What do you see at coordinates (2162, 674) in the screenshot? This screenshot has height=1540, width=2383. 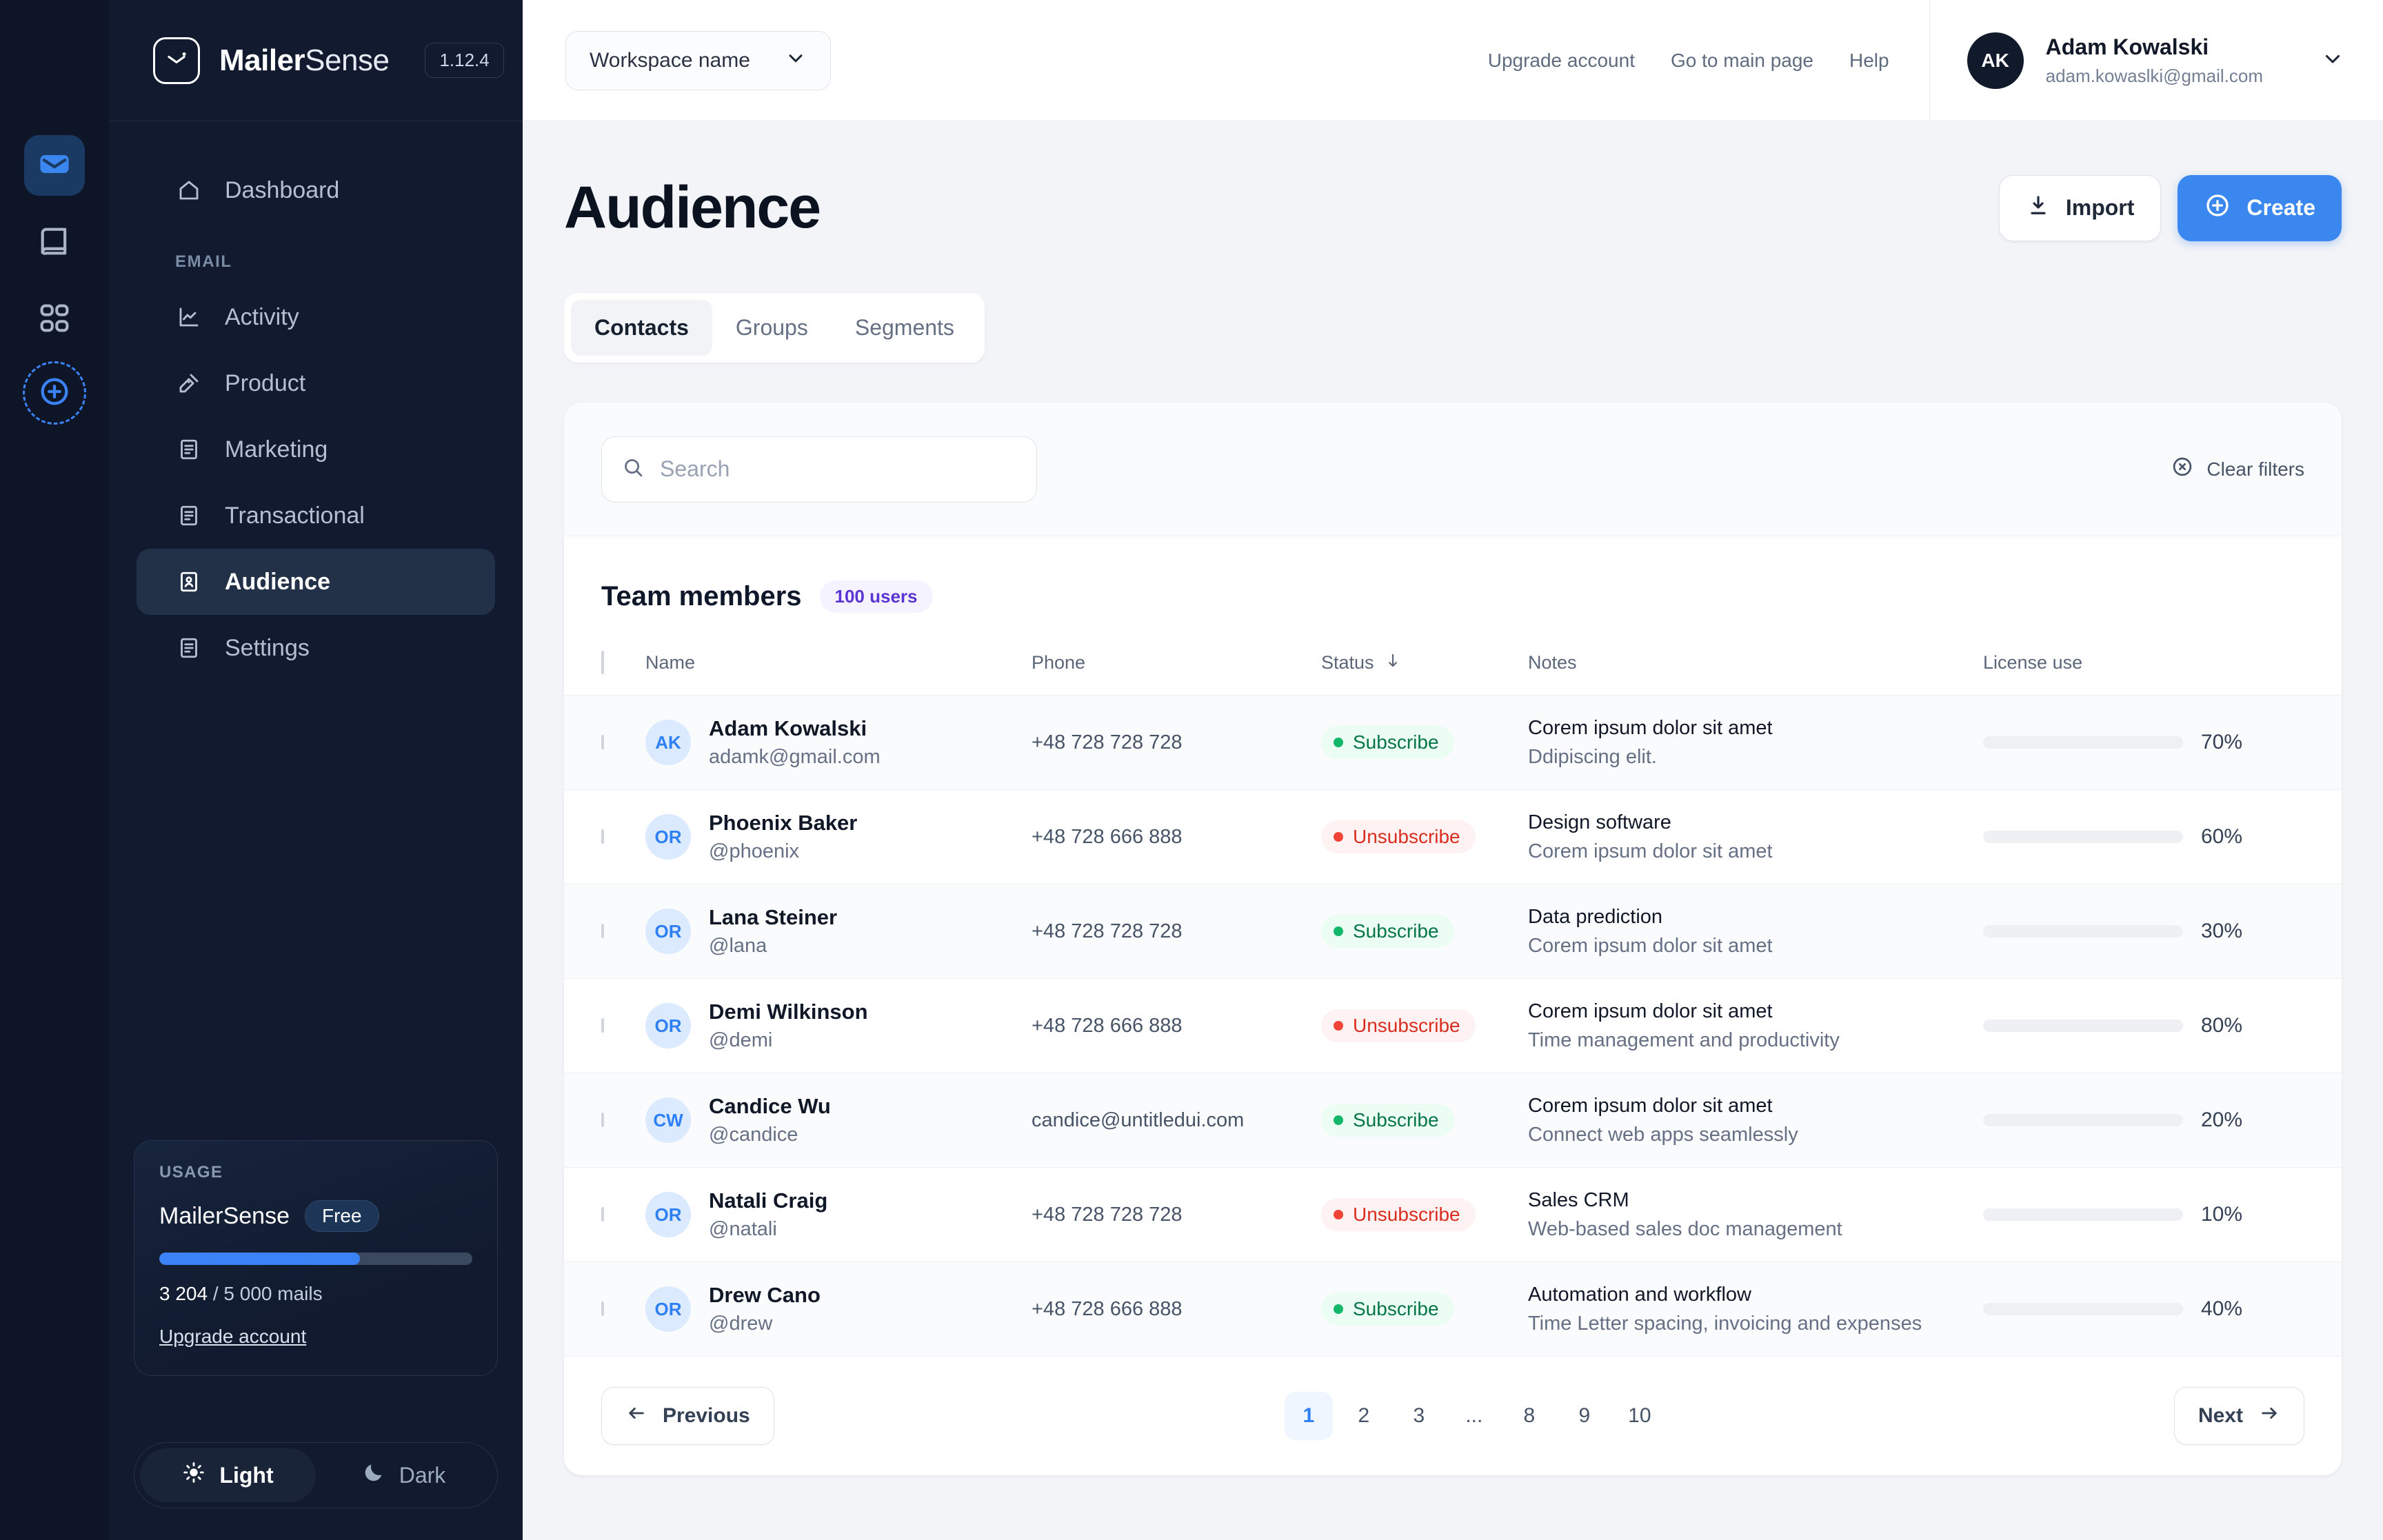 I see `column-license-use: License use` at bounding box center [2162, 674].